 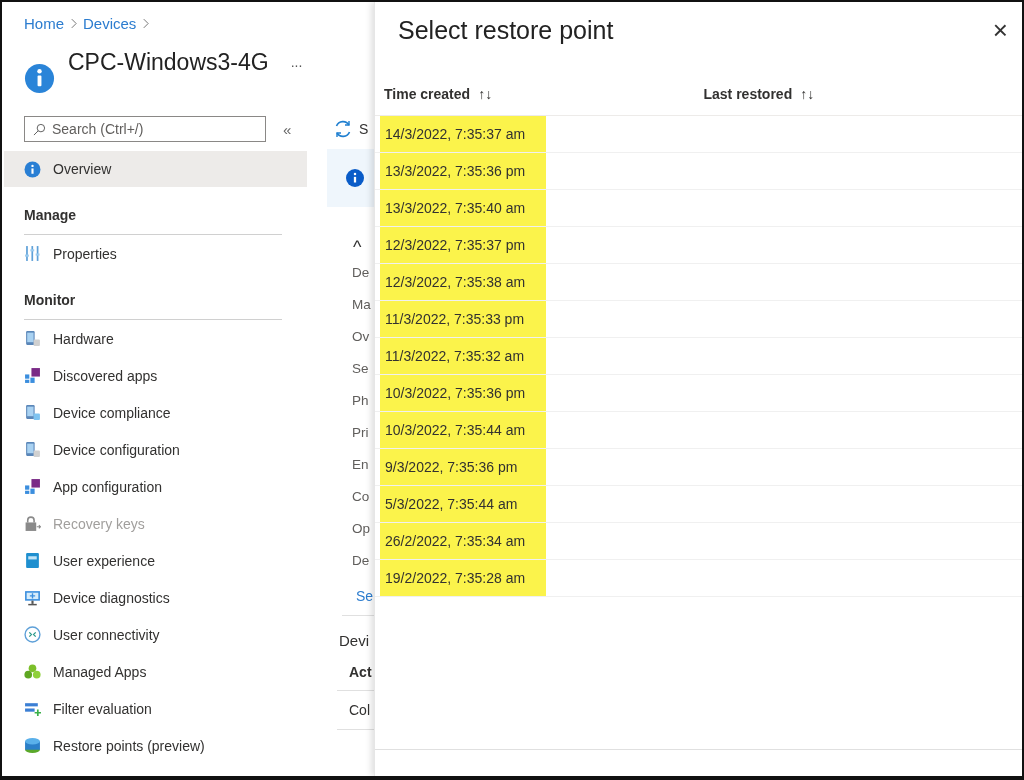 I want to click on table-row: 11/3/2022, 7:35:32 am, so click(x=698, y=356).